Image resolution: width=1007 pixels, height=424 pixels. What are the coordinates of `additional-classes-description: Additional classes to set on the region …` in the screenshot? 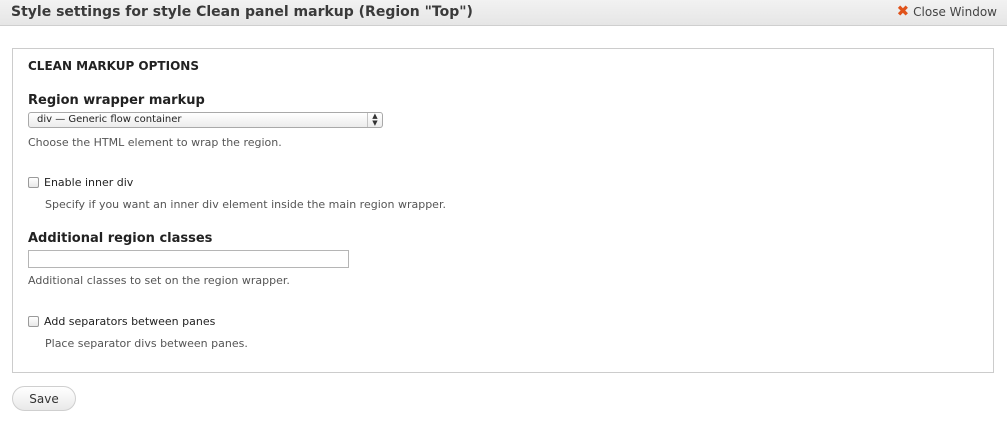 It's located at (159, 280).